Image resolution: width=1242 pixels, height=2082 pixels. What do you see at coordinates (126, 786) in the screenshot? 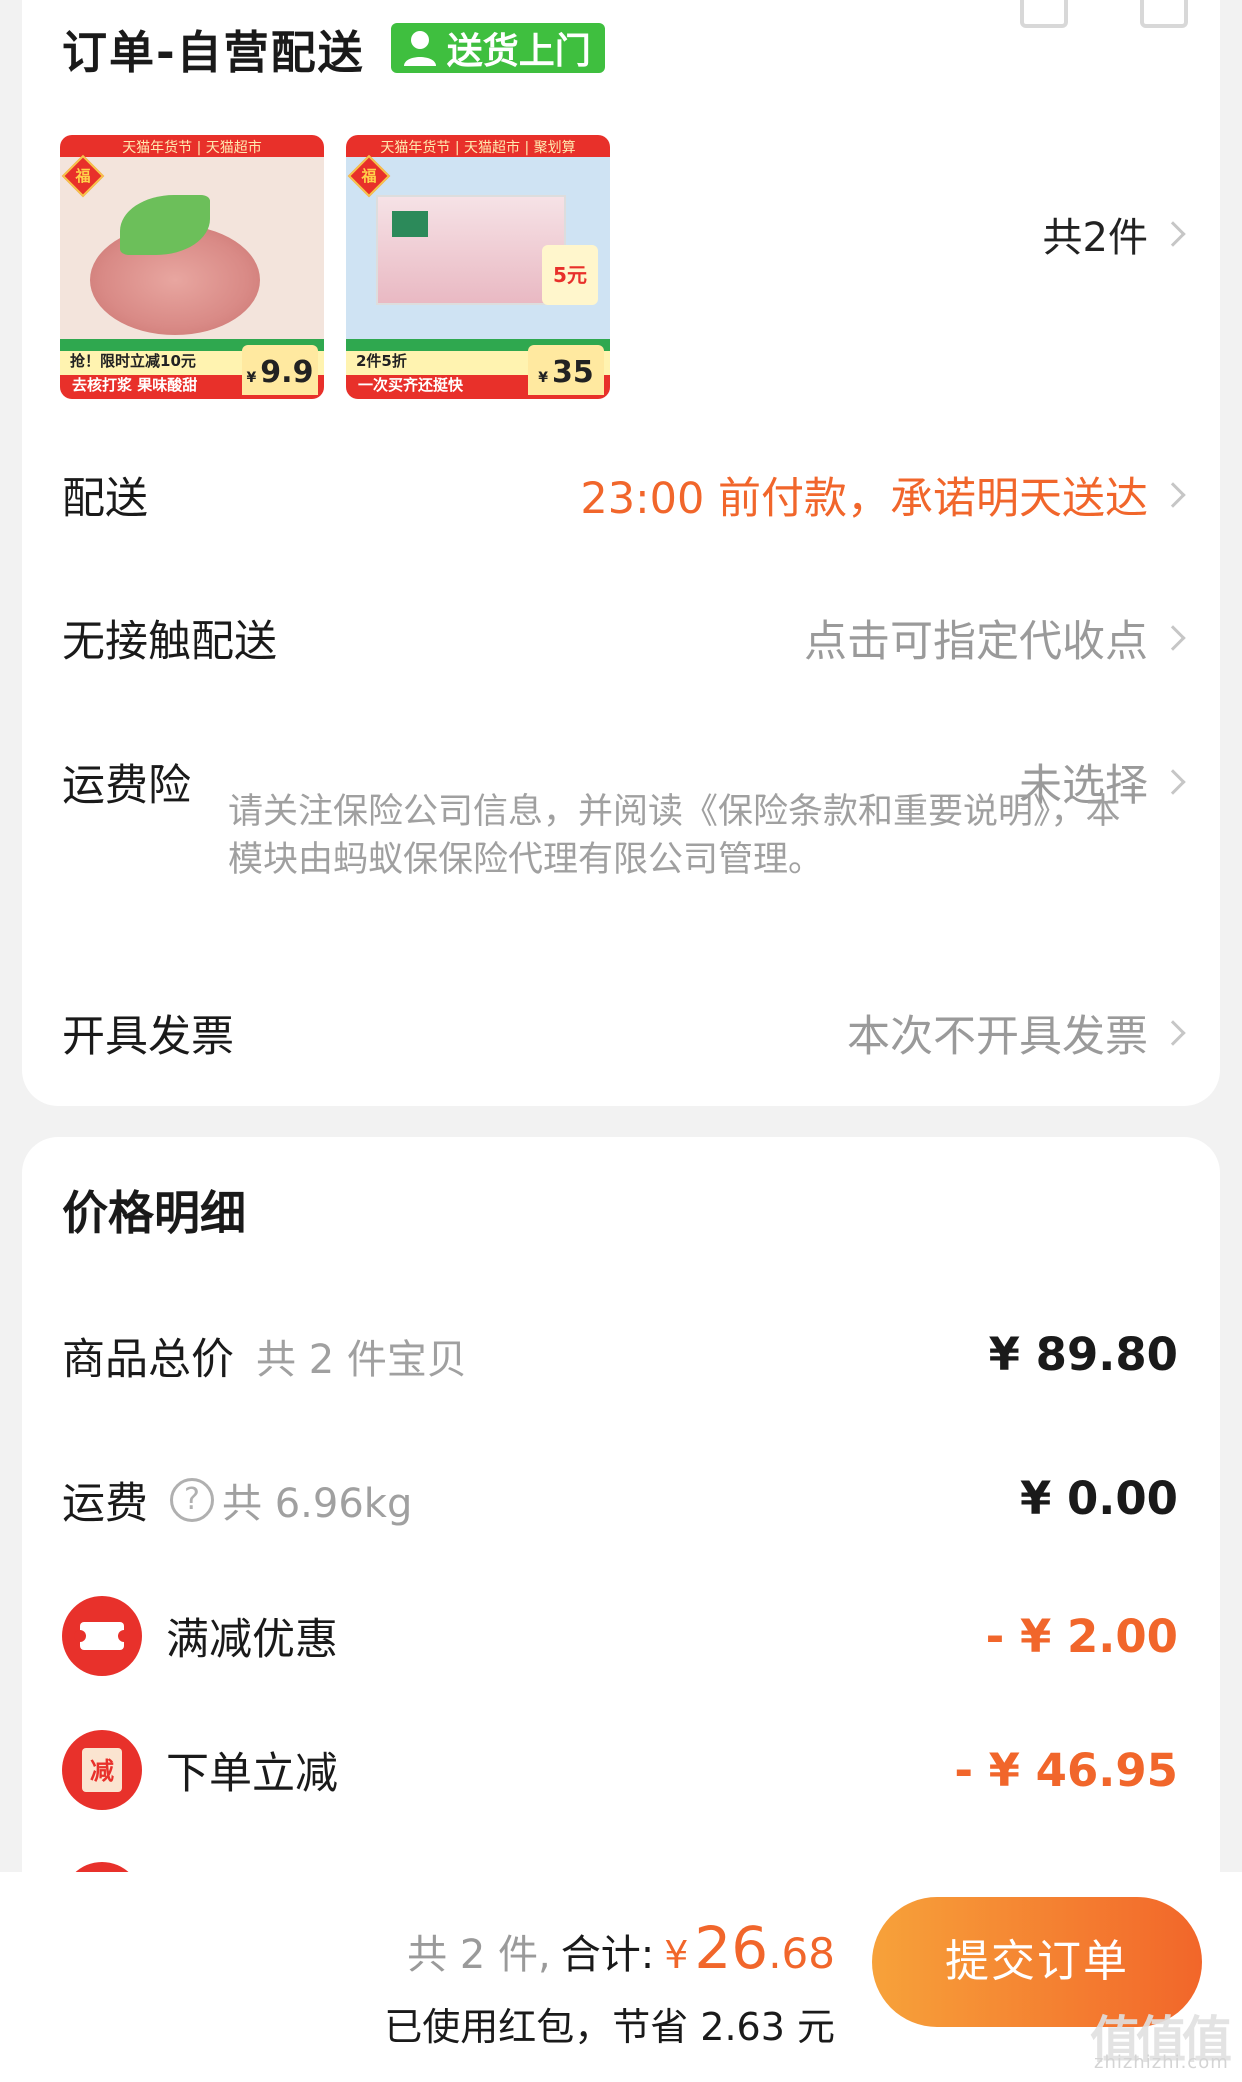
I see `shipping-insurance-label: 运费险` at bounding box center [126, 786].